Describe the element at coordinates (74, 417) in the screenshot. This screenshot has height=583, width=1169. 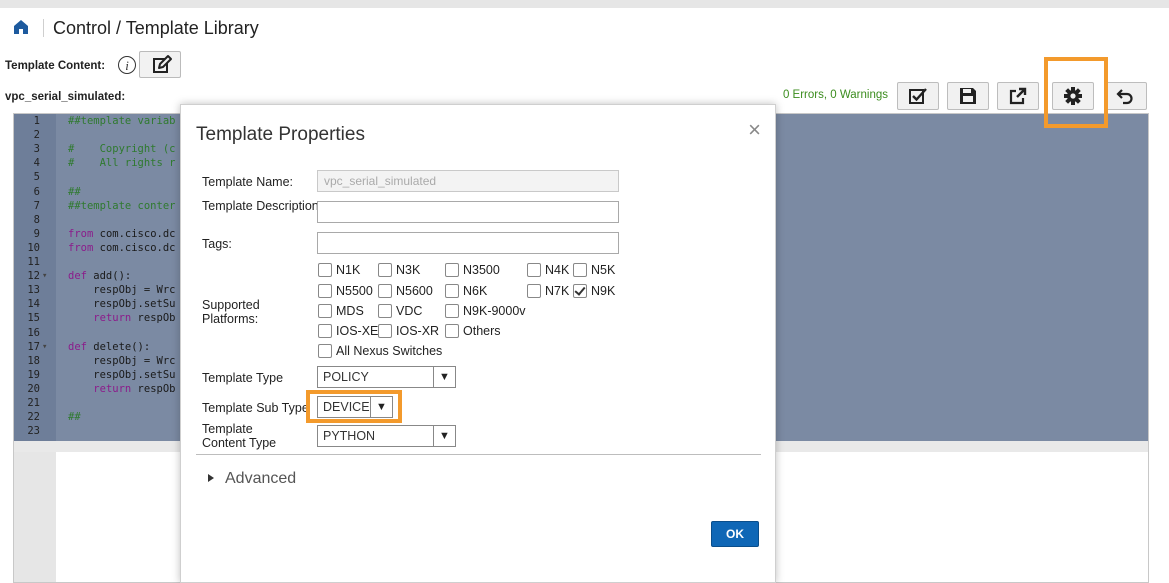
I see `code-text: ##` at that location.